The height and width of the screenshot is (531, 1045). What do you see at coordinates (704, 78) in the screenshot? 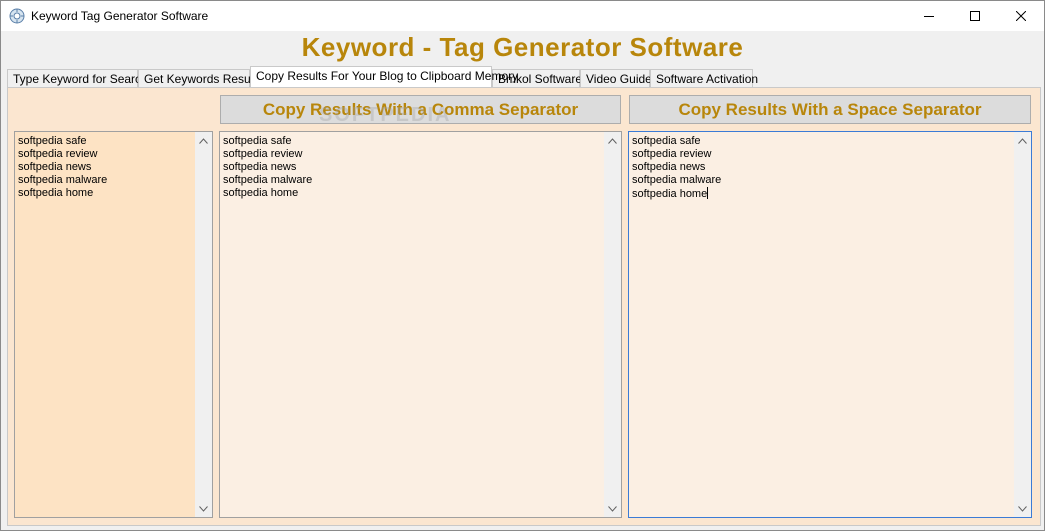
I see `tab-software-activation: Software Activation` at bounding box center [704, 78].